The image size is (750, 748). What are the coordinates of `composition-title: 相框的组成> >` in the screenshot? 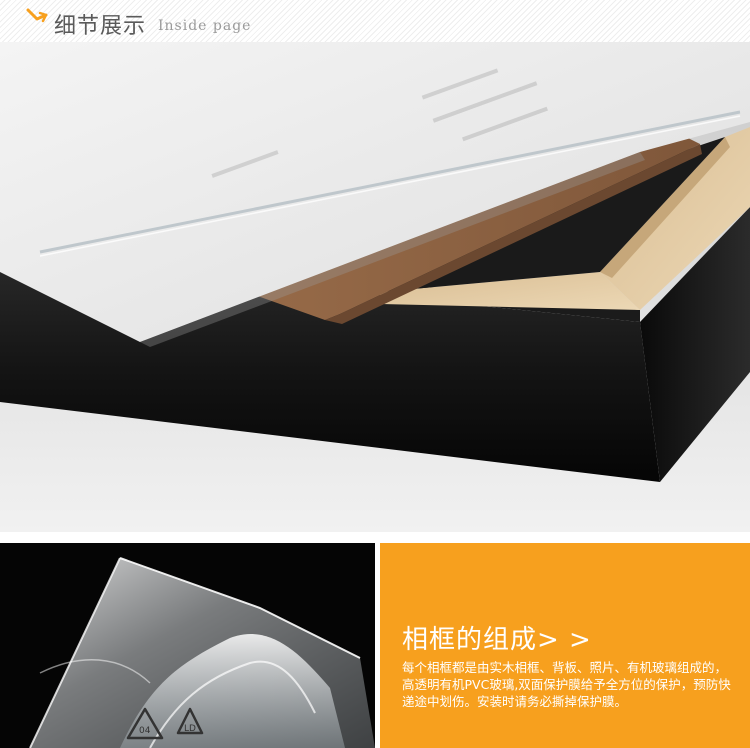 It's located at (497, 640).